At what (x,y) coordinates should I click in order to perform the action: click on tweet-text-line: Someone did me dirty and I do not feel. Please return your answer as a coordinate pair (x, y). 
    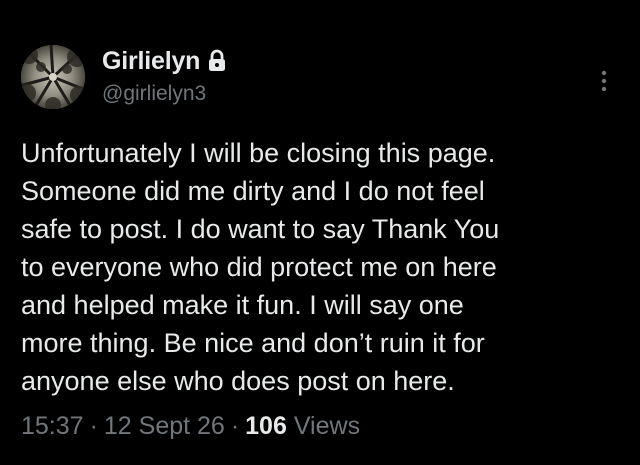
    Looking at the image, I should click on (253, 191).